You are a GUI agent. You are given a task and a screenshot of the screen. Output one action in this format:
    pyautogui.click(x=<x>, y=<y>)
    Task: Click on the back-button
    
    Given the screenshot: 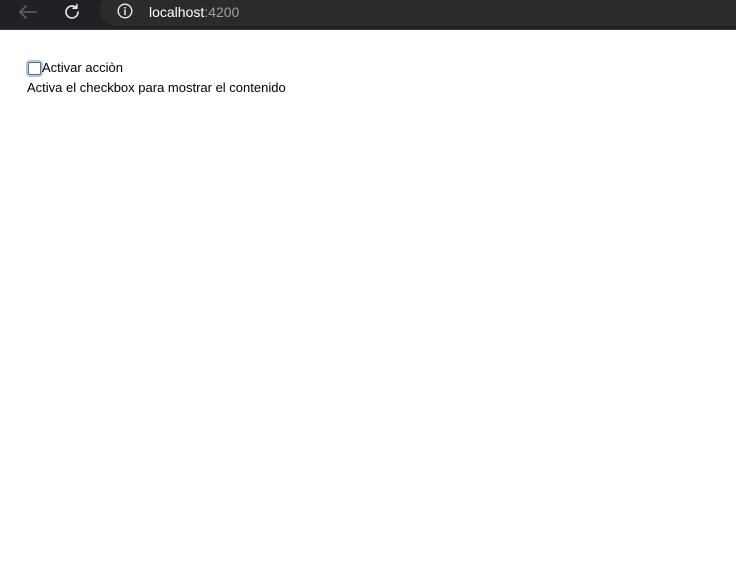 What is the action you would take?
    pyautogui.click(x=28, y=12)
    